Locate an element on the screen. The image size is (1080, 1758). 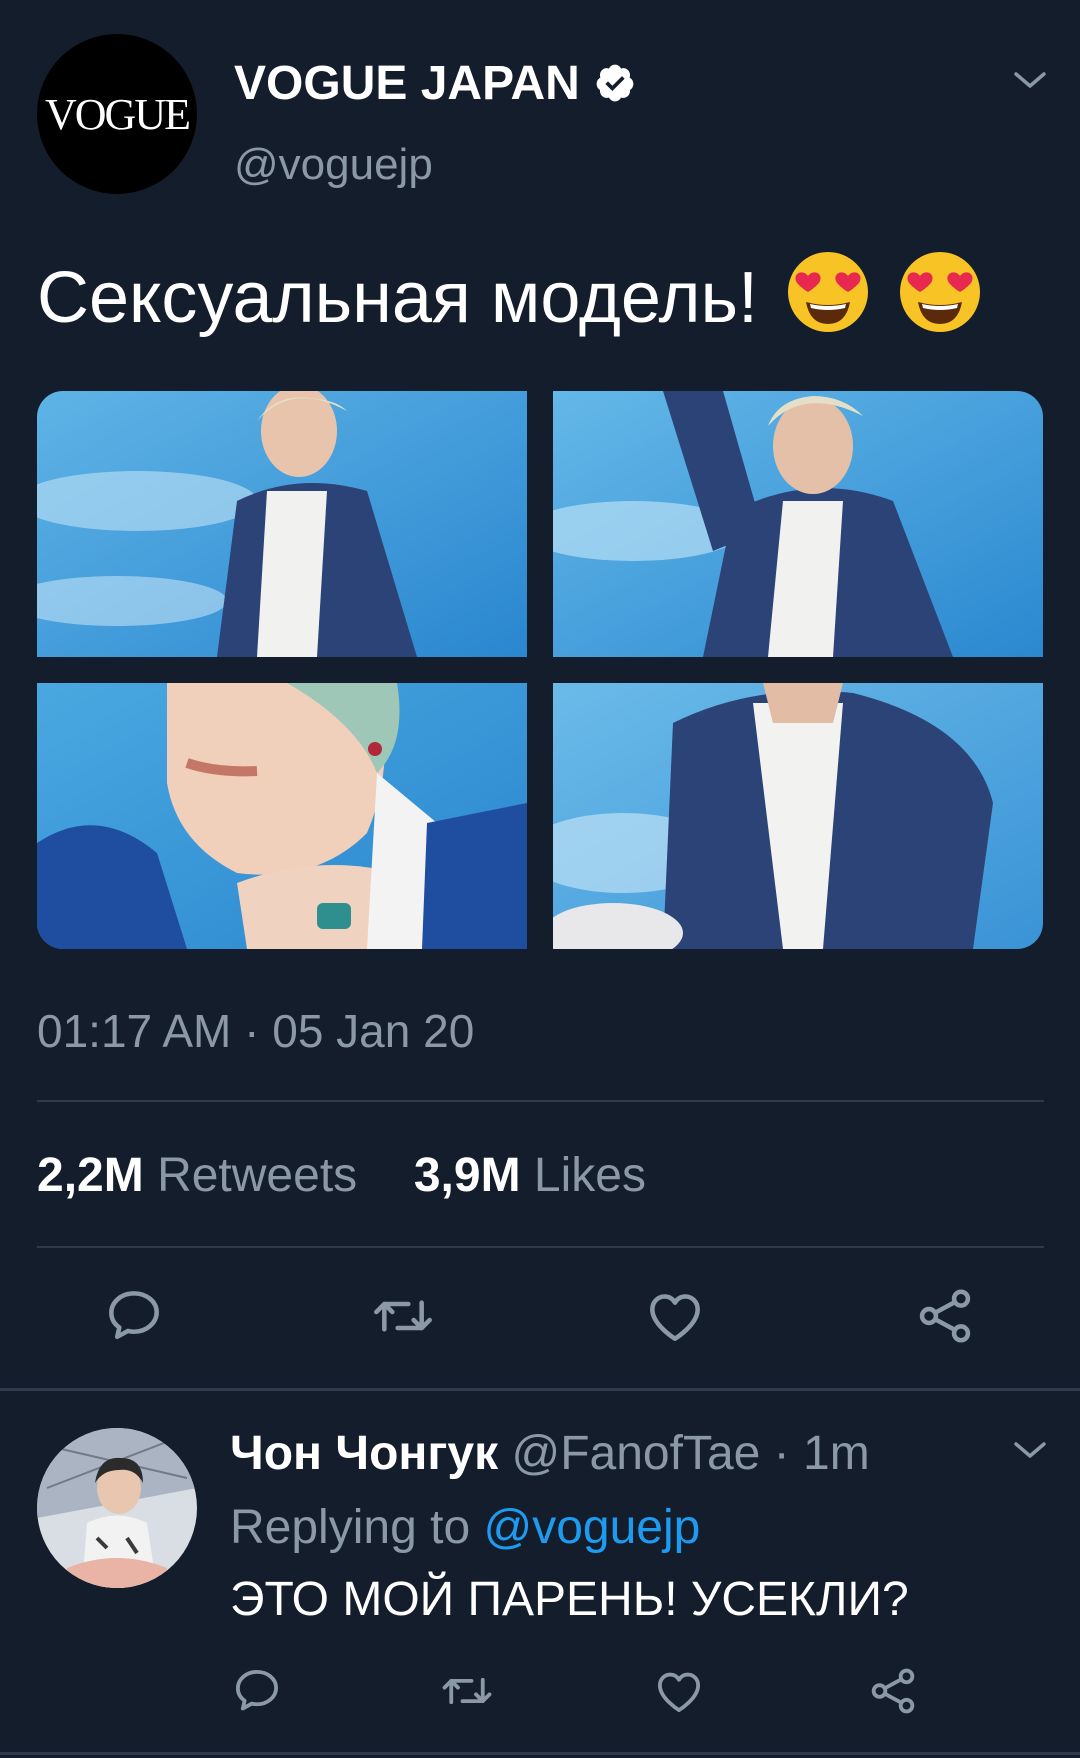
likes-label: Likes is located at coordinates (590, 1175).